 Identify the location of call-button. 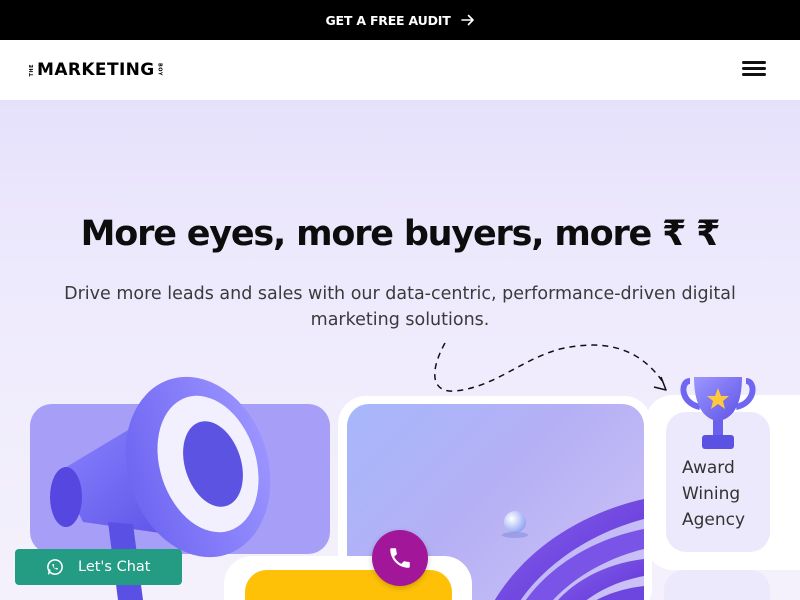
(400, 558).